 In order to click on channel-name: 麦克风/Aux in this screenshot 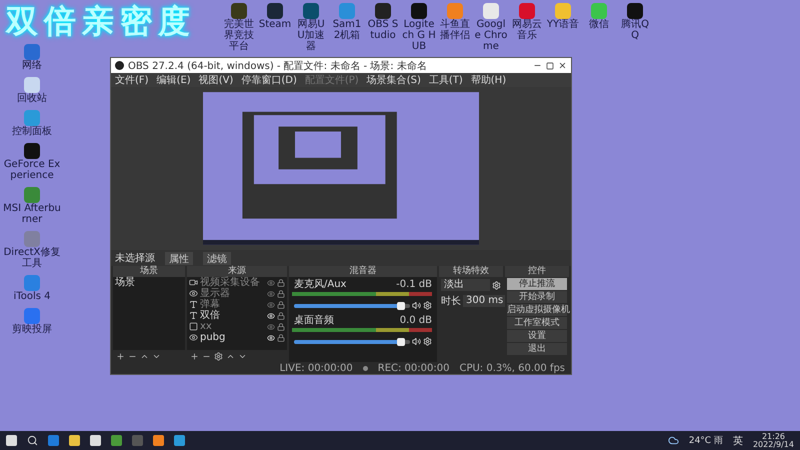, I will do `click(321, 284)`.